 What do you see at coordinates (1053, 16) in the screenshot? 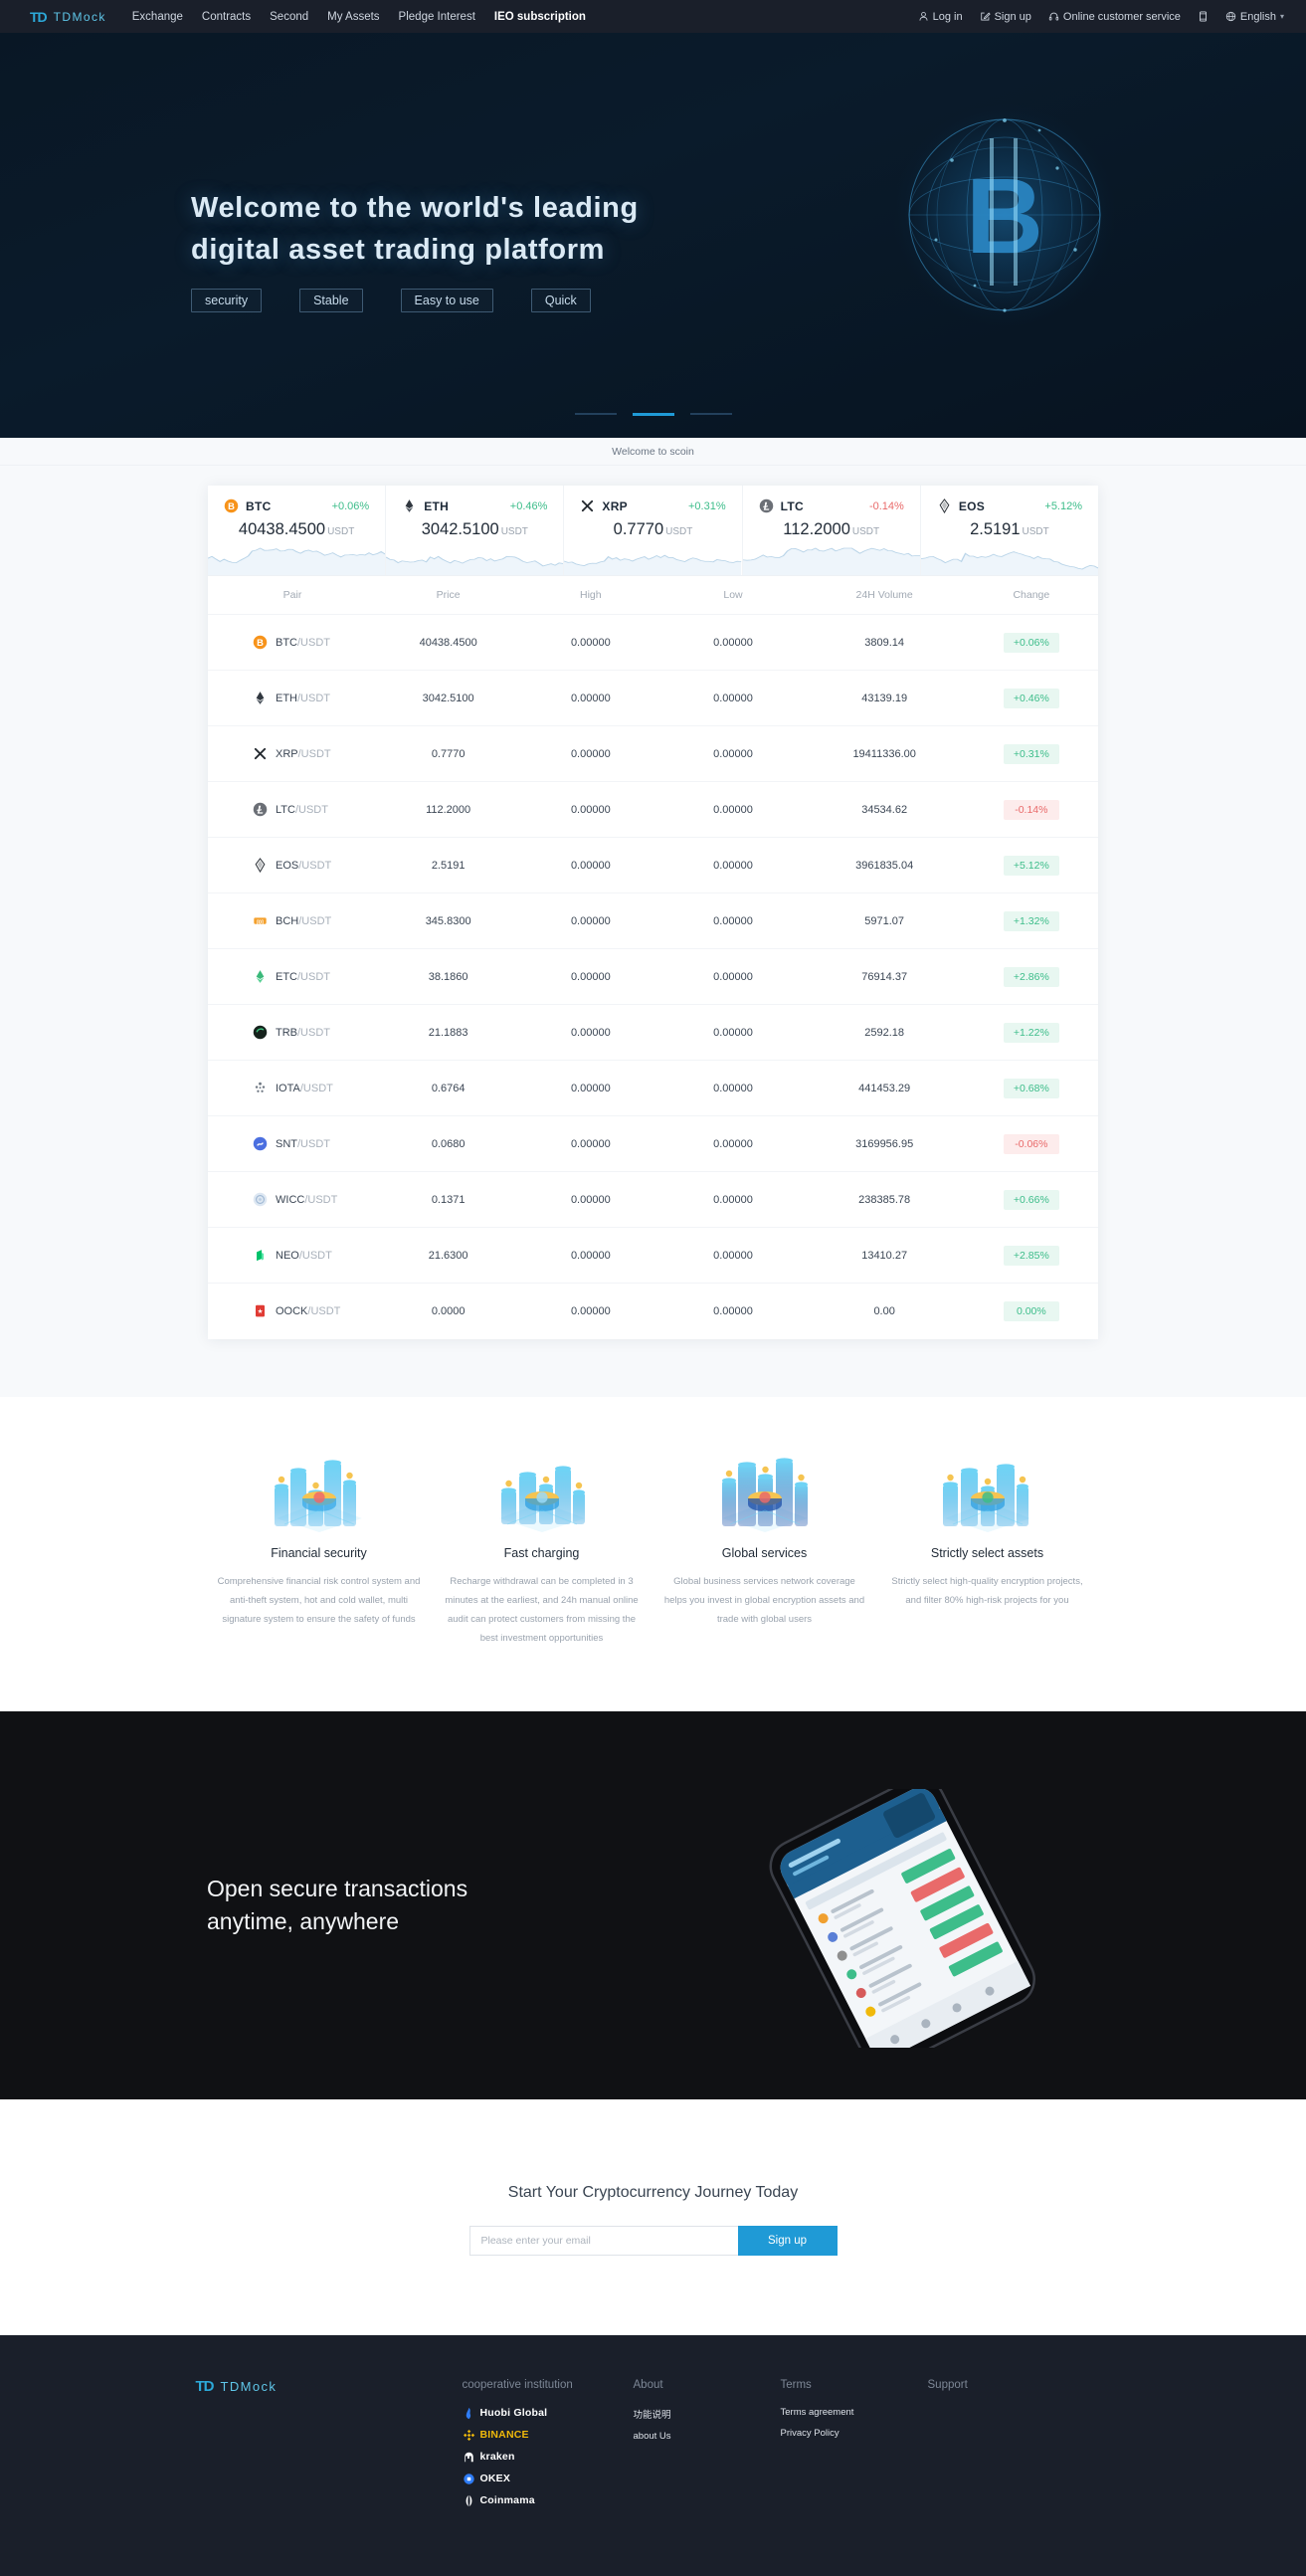
I see `headset-icon` at bounding box center [1053, 16].